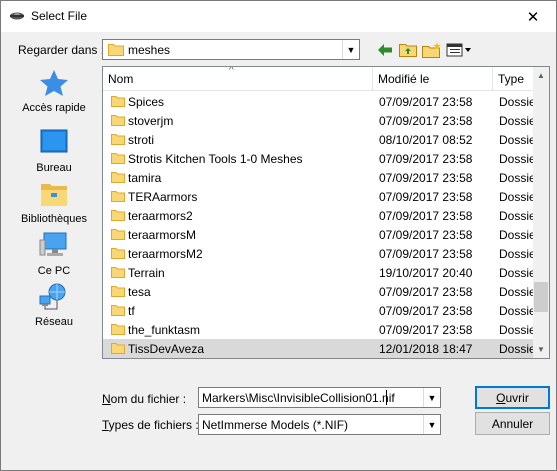  Describe the element at coordinates (146, 273) in the screenshot. I see `file-name: Terrain` at that location.